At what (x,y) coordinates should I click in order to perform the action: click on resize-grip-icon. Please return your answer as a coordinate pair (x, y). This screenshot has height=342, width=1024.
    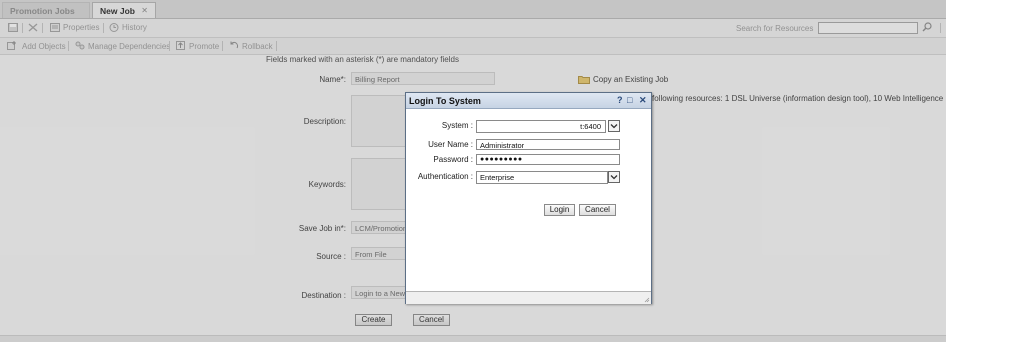
    Looking at the image, I should click on (647, 300).